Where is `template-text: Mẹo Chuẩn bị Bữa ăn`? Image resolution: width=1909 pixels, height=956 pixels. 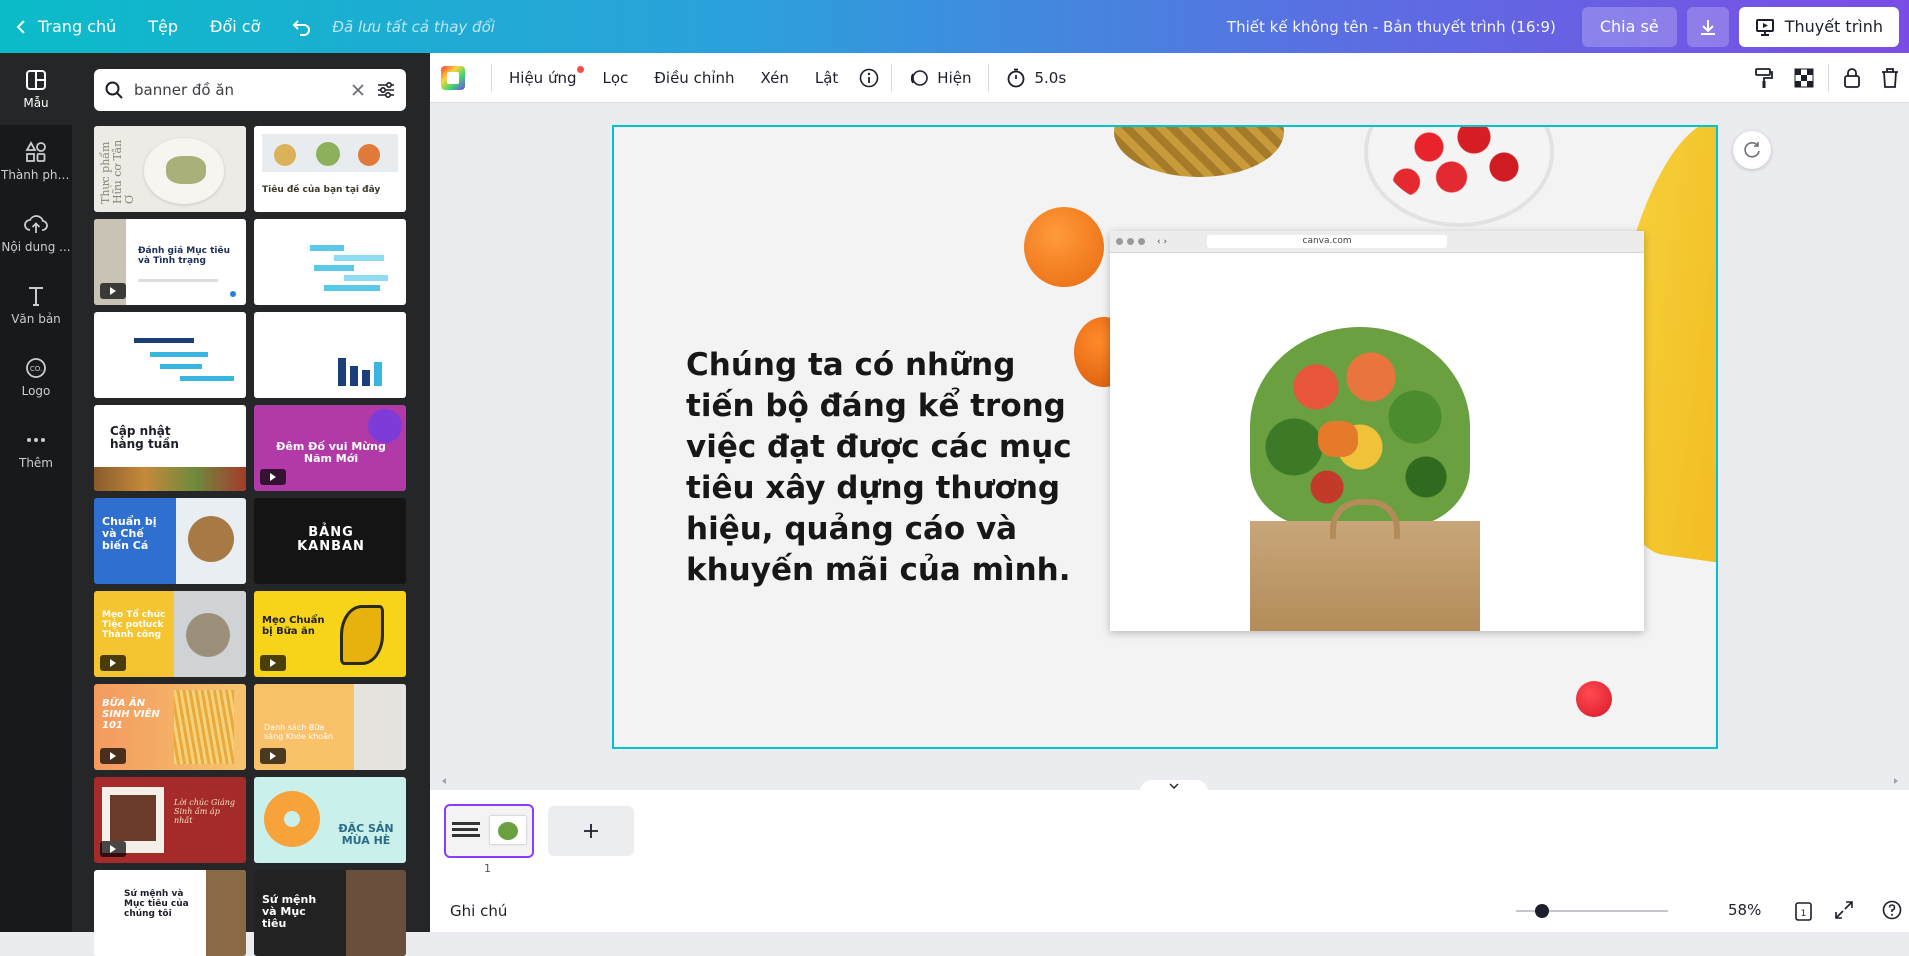
template-text: Mẹo Chuẩn bị Bữa ăn is located at coordinates (293, 626).